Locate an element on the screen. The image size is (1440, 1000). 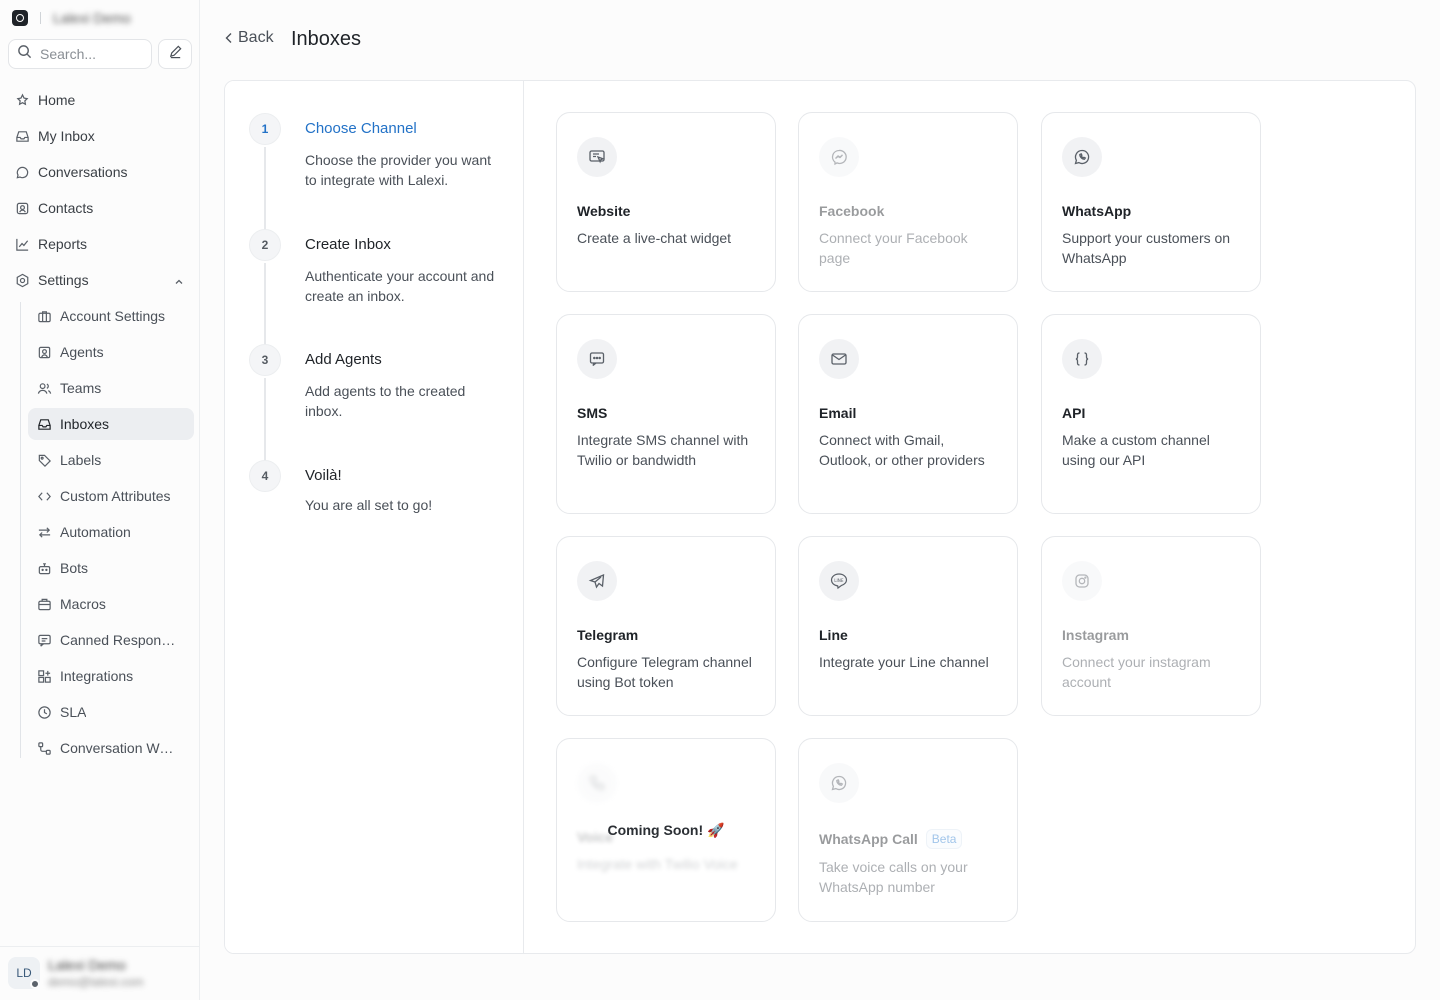
nav-item-label: My Inbox is located at coordinates (66, 136).